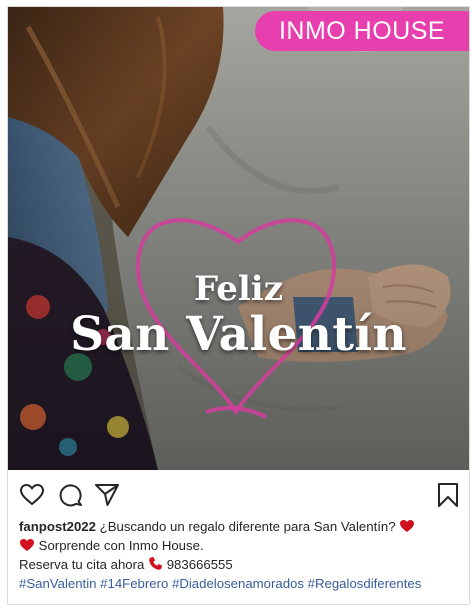 This screenshot has height=611, width=472. I want to click on comment-bubble-icon, so click(70, 495).